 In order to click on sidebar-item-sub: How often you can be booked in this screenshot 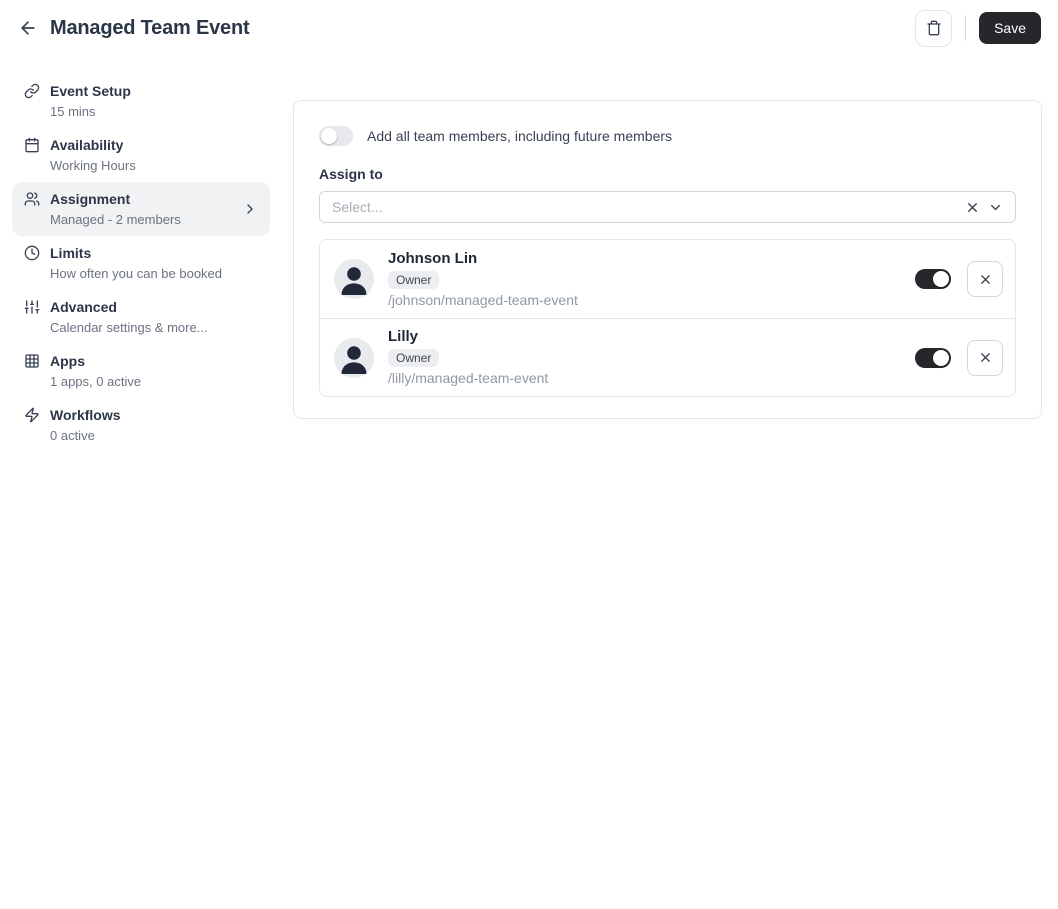, I will do `click(136, 273)`.